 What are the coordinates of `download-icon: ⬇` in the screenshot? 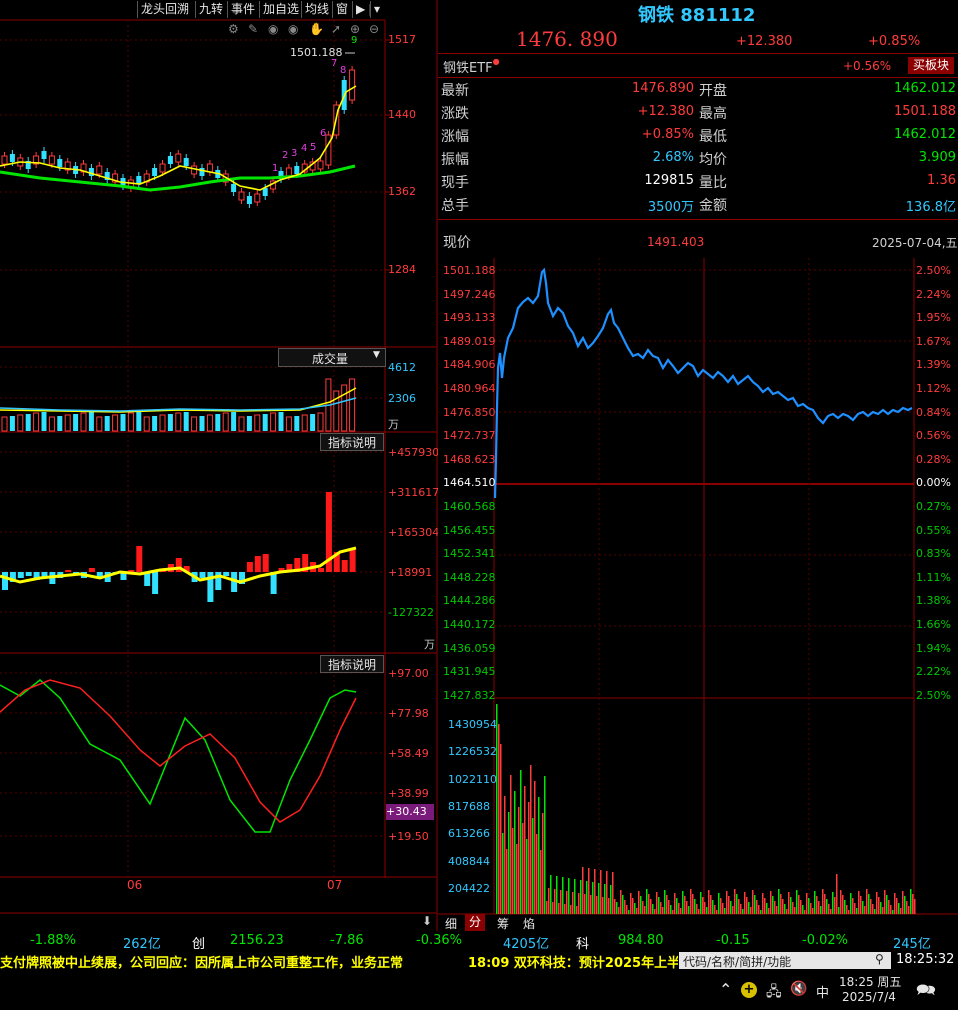 It's located at (427, 921).